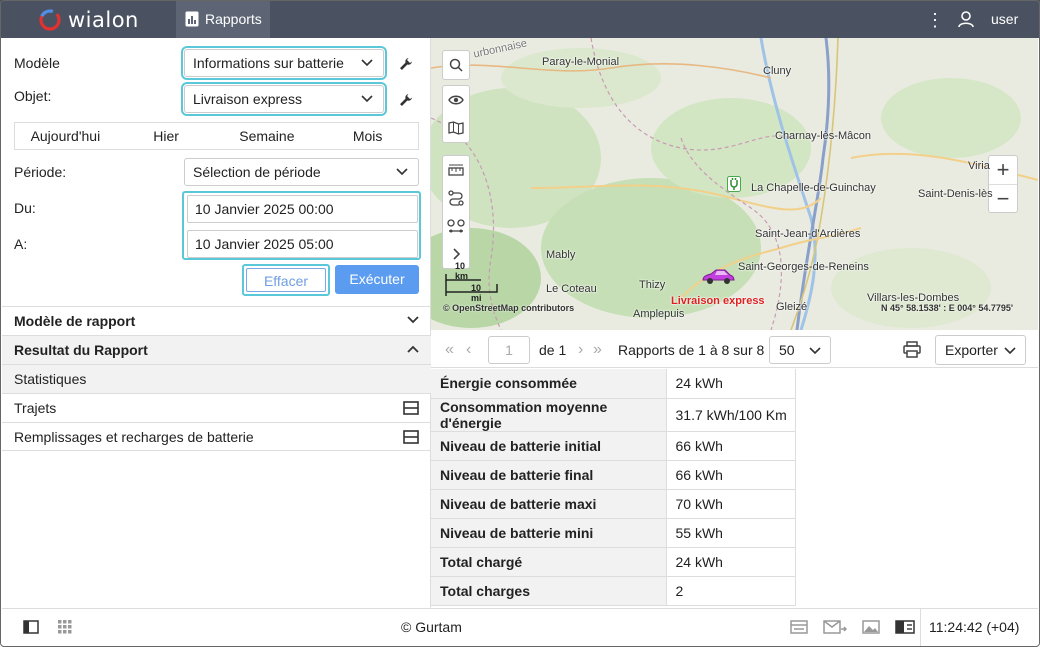 The height and width of the screenshot is (647, 1040). I want to click on period-select: Sélection de période, so click(301, 172).